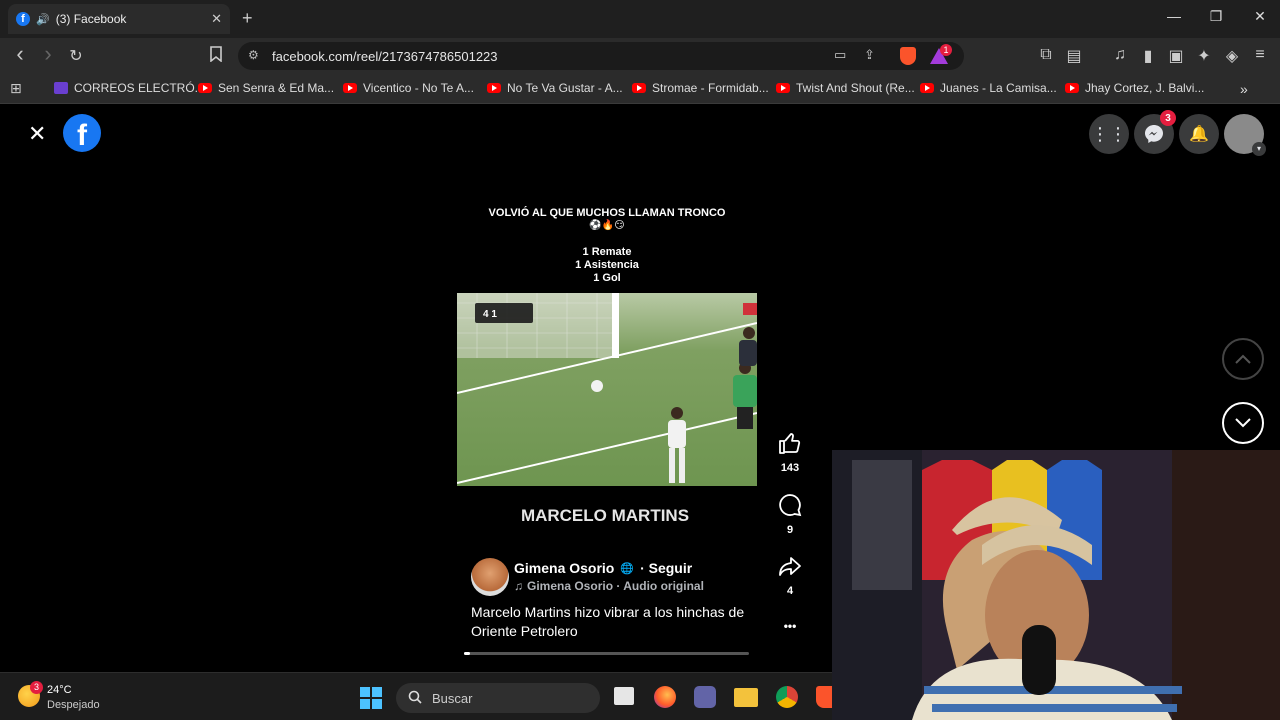 This screenshot has height=720, width=1280. Describe the element at coordinates (606, 653) in the screenshot. I see `progress-track` at that location.